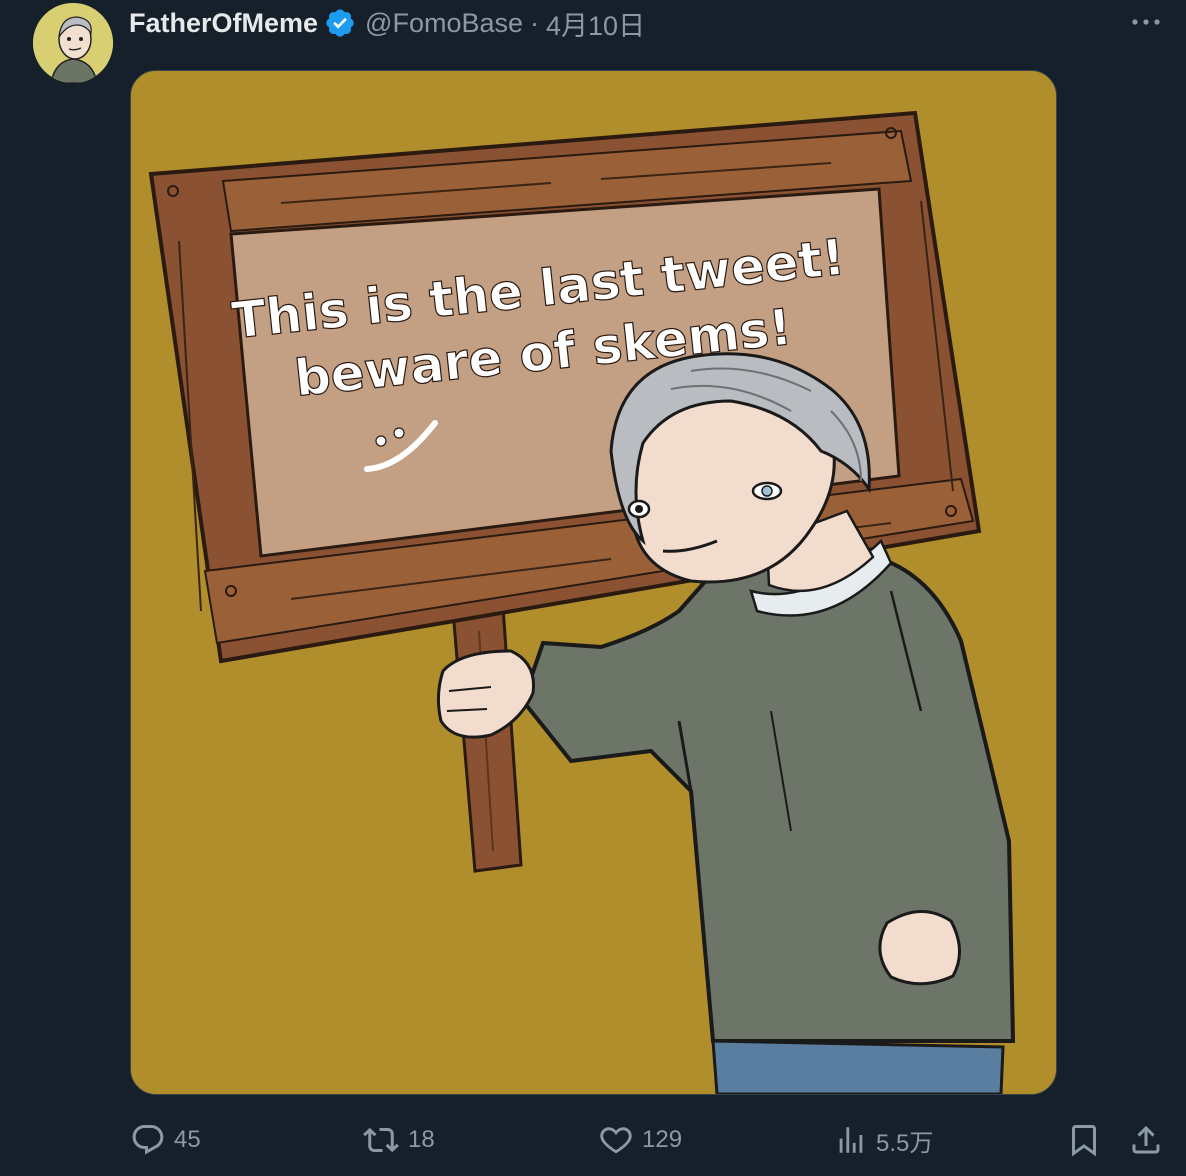 The height and width of the screenshot is (1176, 1186). I want to click on author-display-name: FatherOfMeme, so click(223, 23).